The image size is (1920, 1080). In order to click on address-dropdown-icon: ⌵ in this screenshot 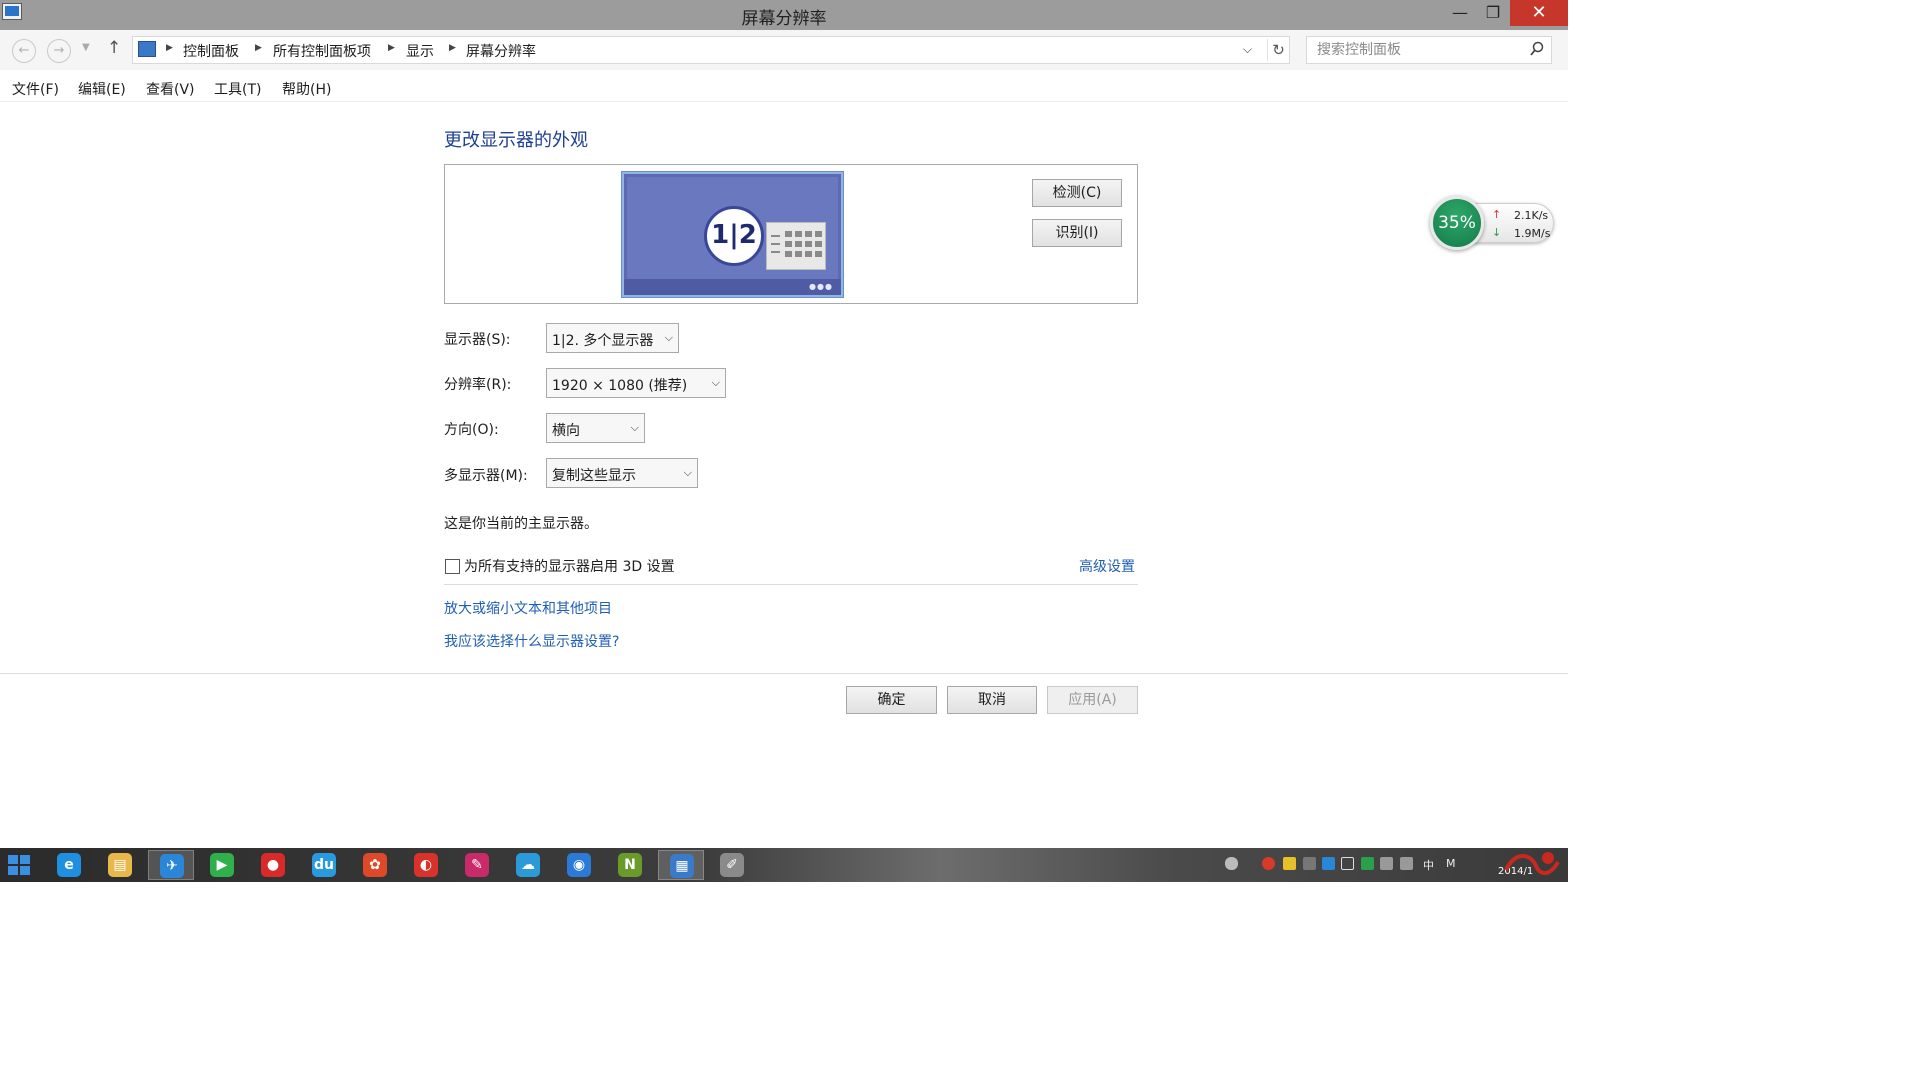, I will do `click(1247, 49)`.